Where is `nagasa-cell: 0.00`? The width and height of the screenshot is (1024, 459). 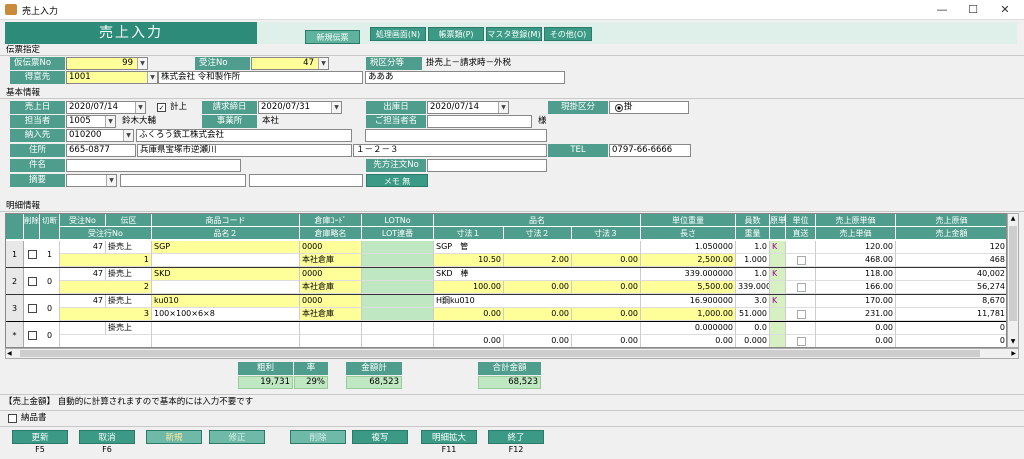 nagasa-cell: 0.00 is located at coordinates (688, 341).